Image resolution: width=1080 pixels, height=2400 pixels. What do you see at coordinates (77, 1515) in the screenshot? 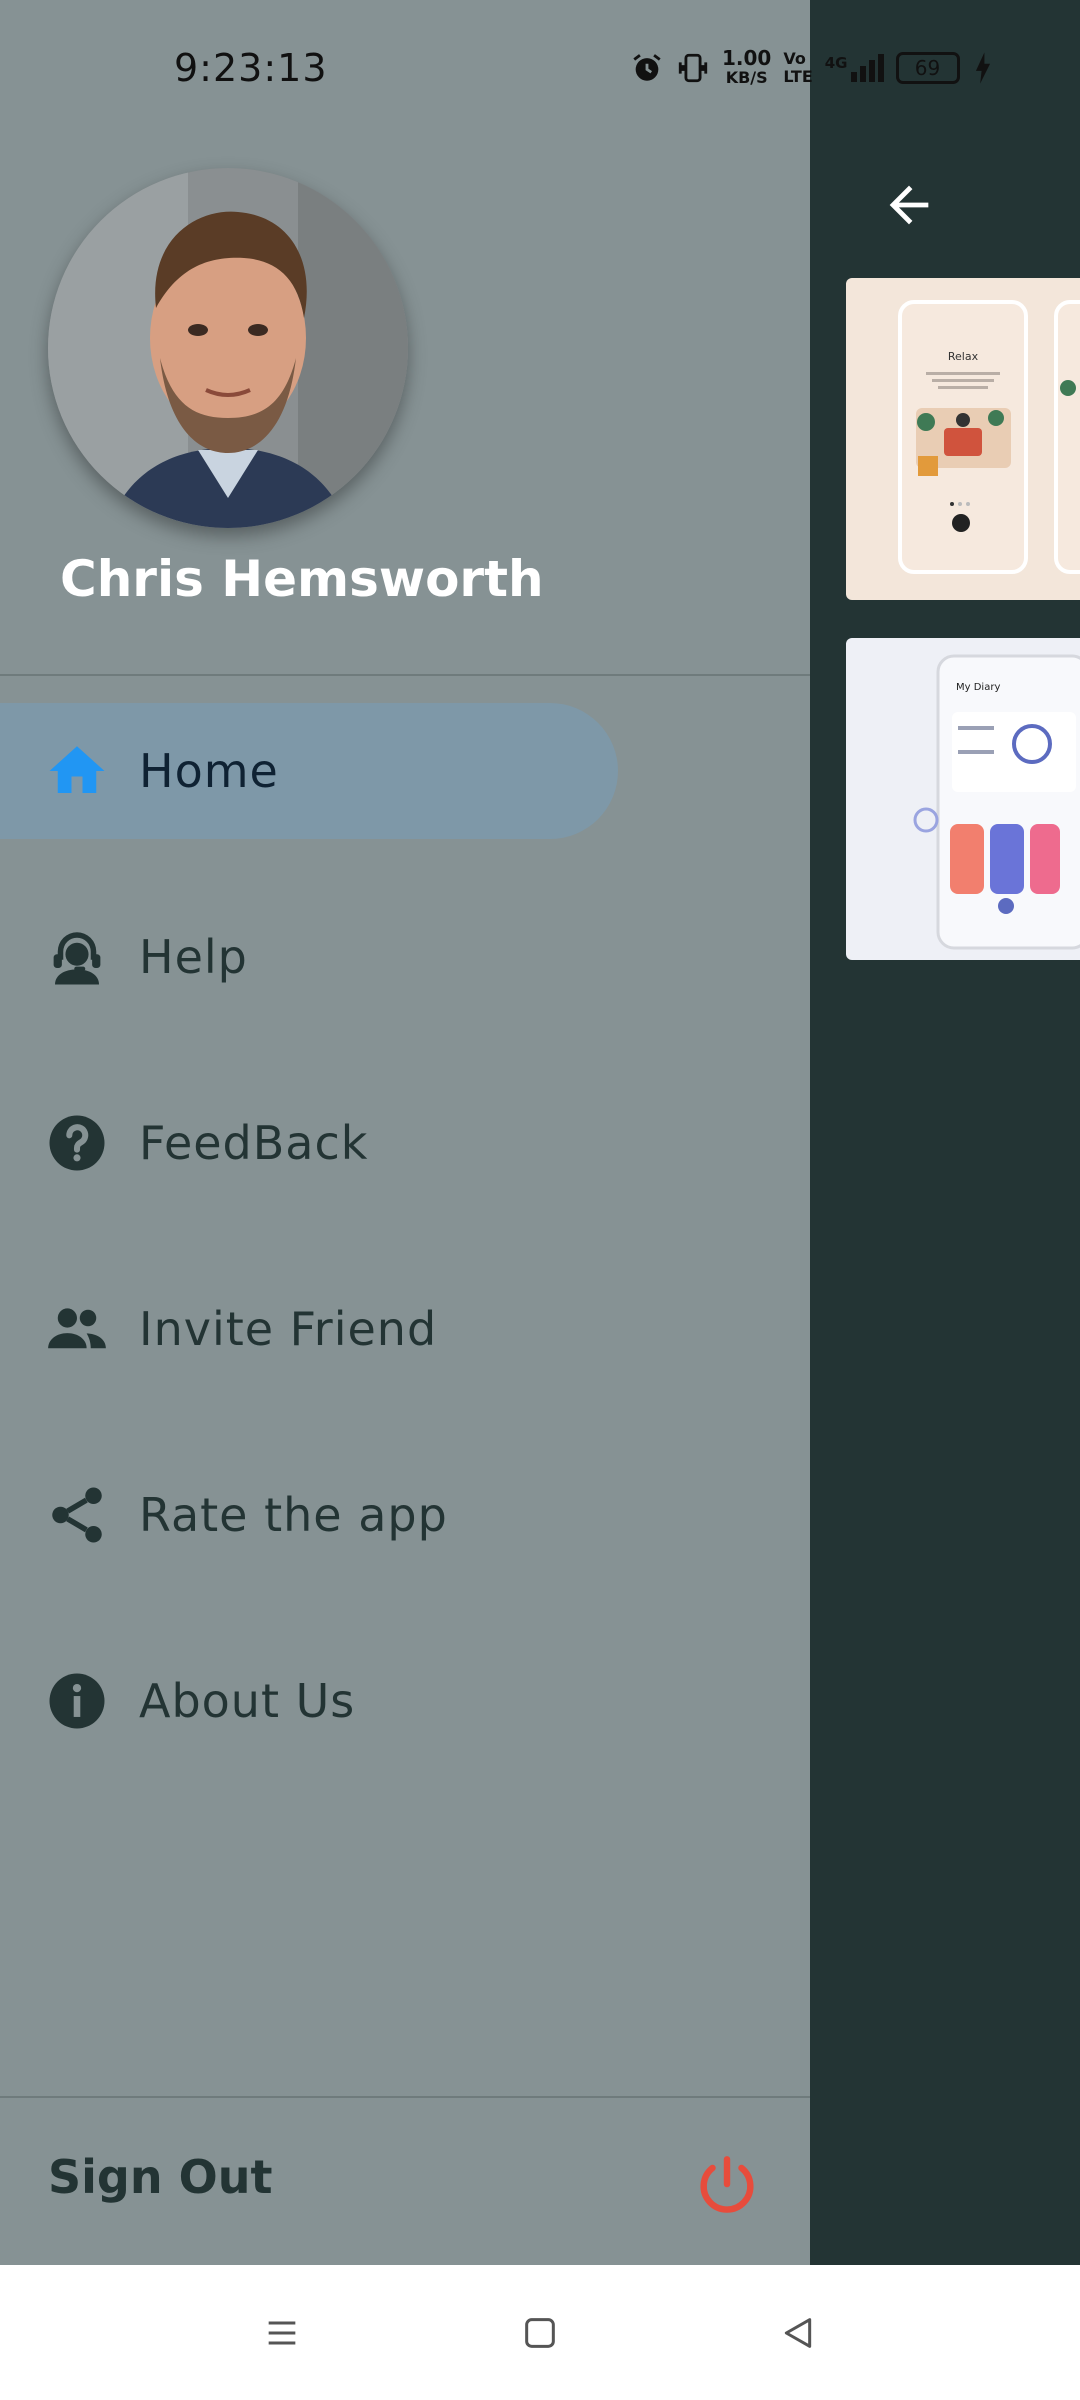
I see `share-icon` at bounding box center [77, 1515].